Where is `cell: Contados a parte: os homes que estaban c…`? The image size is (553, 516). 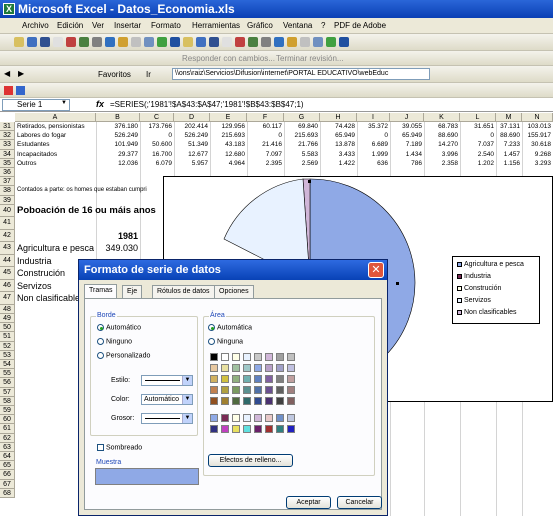 cell: Contados a parte: os homes que estaban c… is located at coordinates (90, 190).